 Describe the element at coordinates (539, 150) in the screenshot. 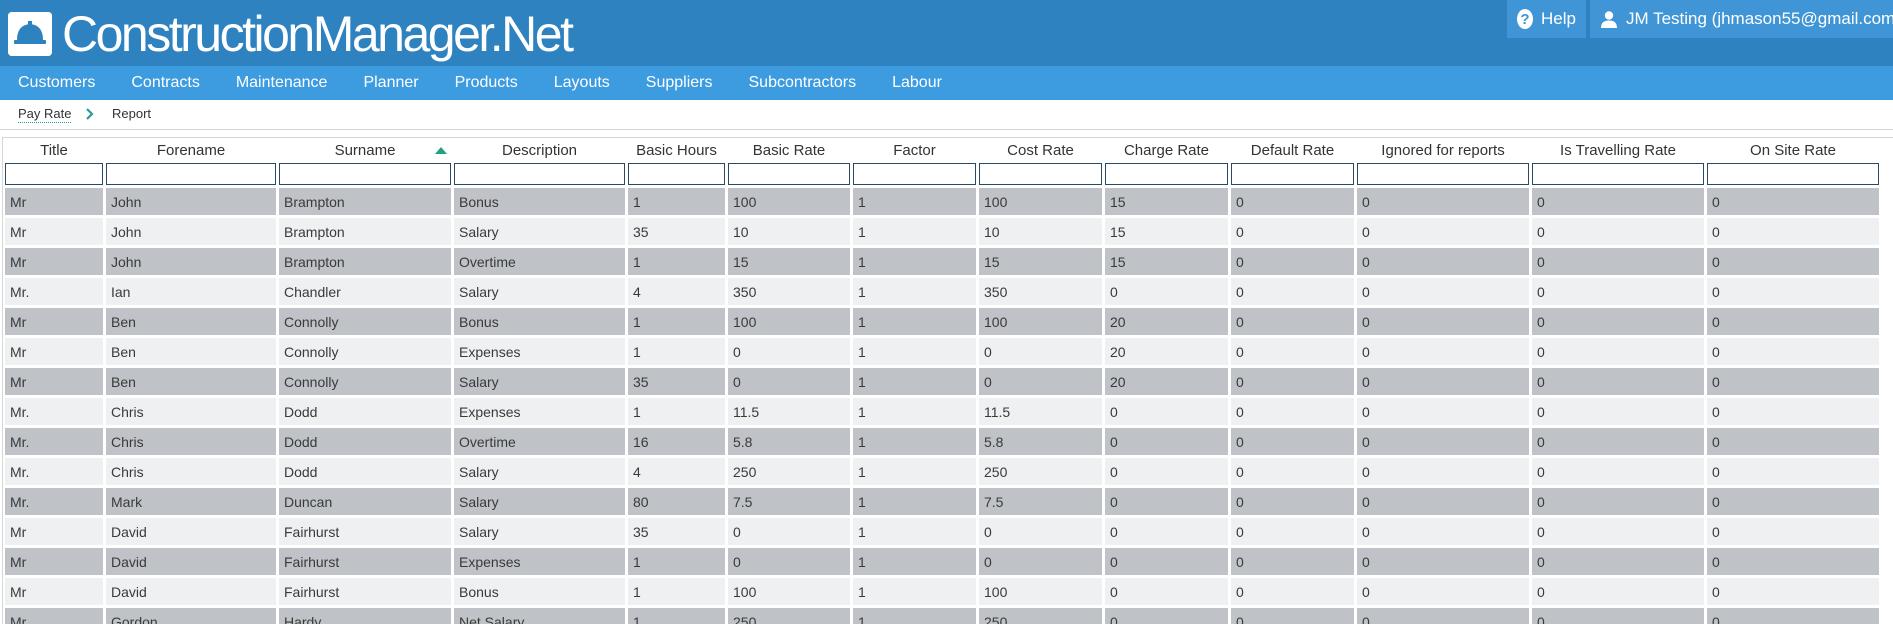

I see `column-header-description: Description` at that location.